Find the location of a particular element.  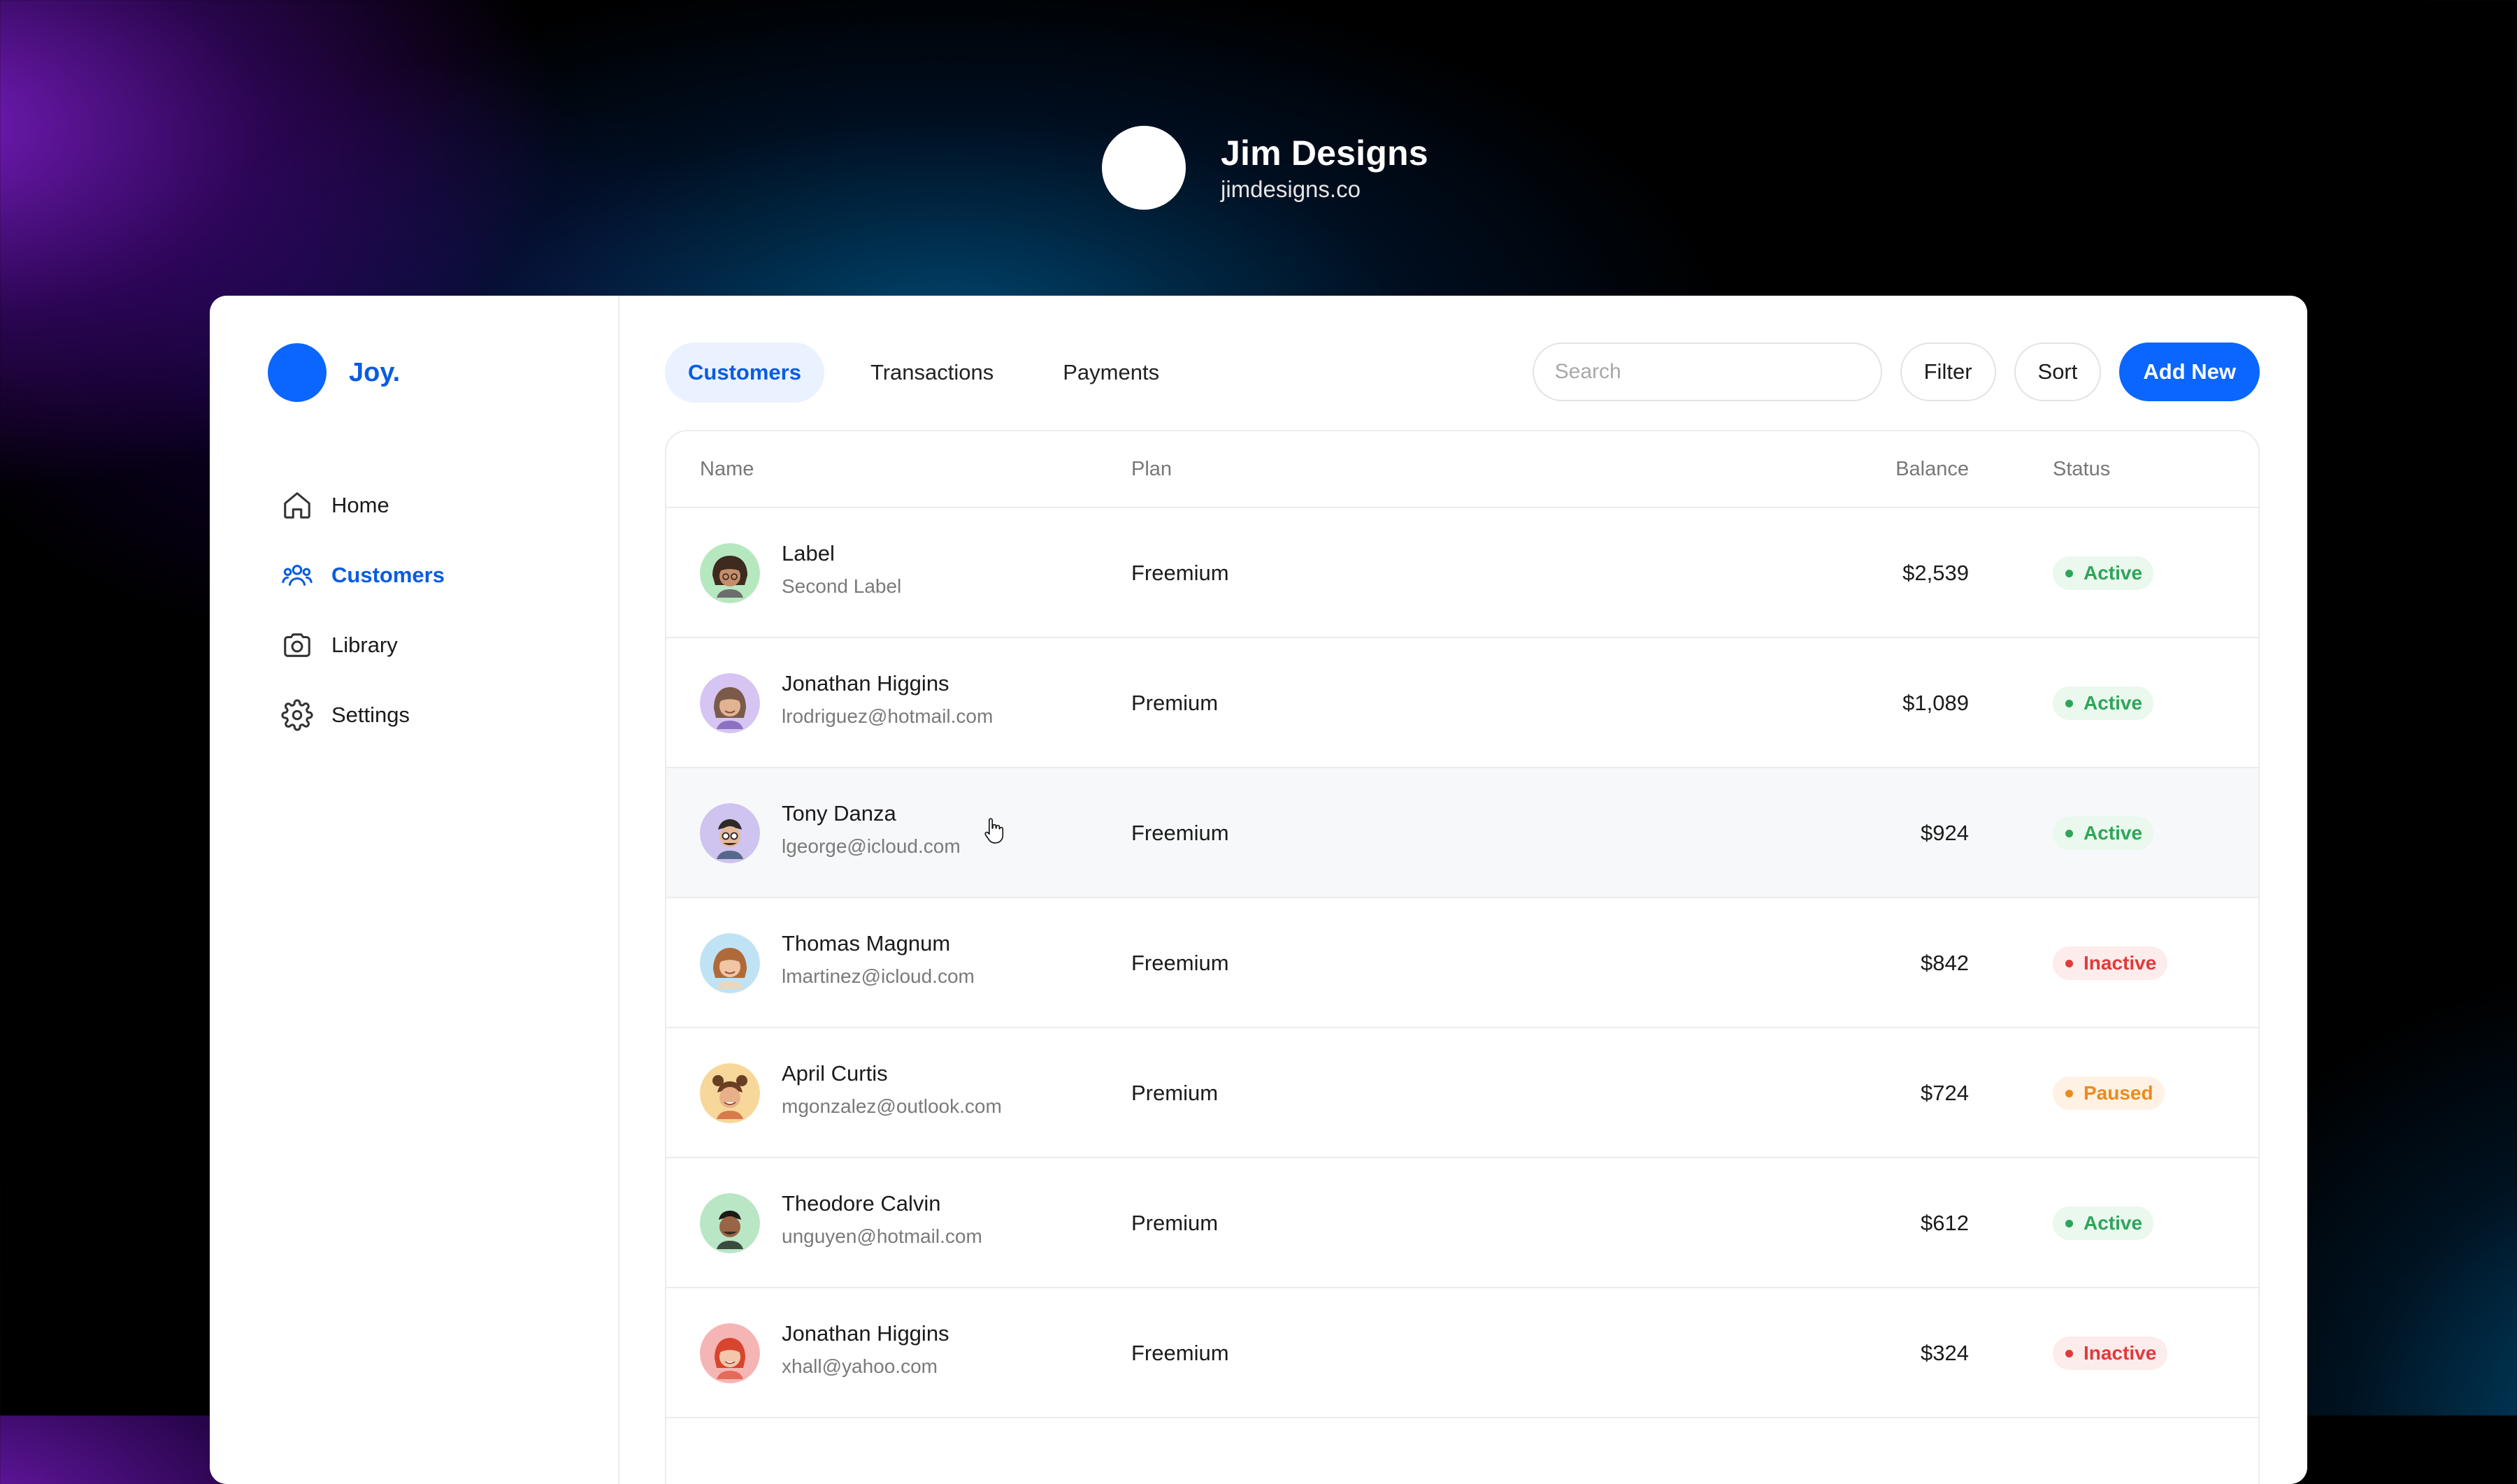

customer-email: mgonzalez@outlook.com is located at coordinates (892, 1106).